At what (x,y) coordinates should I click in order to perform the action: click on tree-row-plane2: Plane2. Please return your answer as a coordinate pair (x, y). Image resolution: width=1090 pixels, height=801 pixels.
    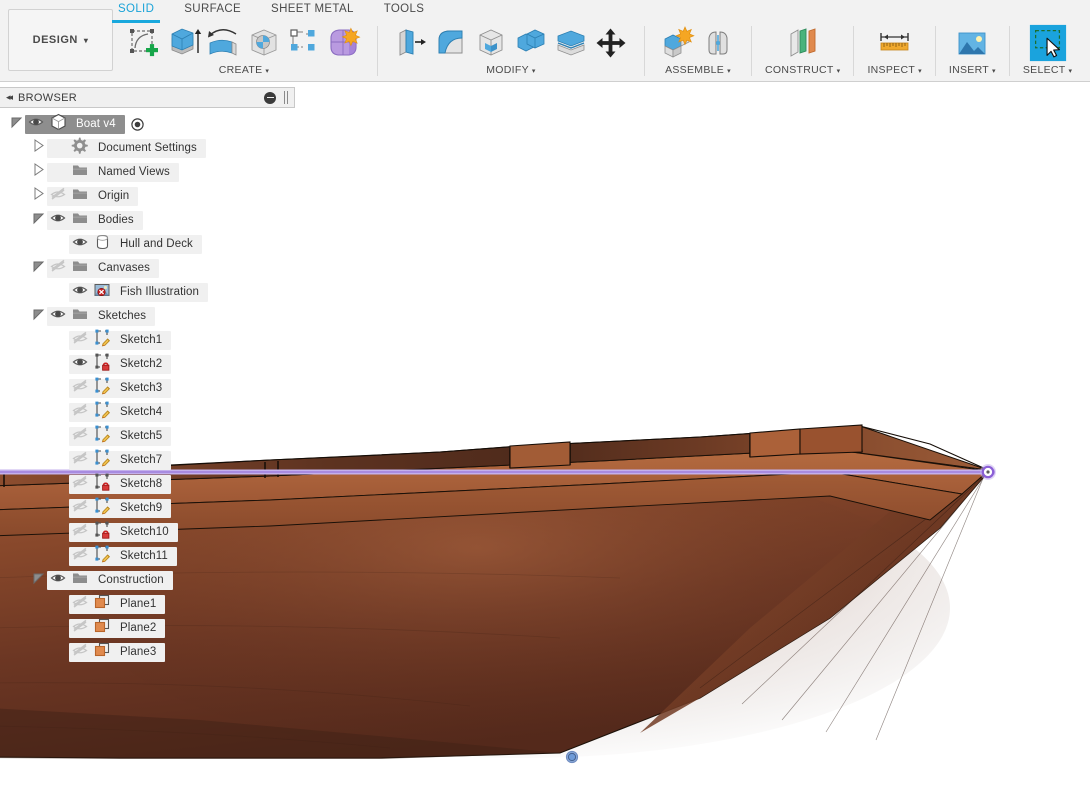
    Looking at the image, I should click on (147, 628).